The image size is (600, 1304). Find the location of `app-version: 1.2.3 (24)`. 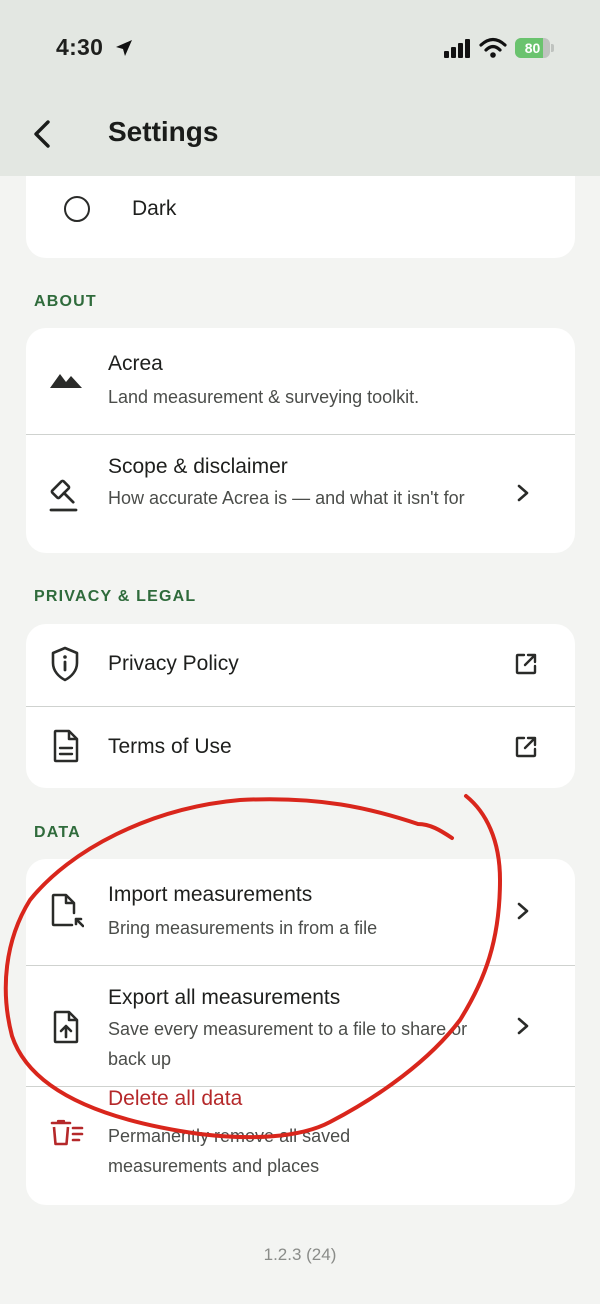

app-version: 1.2.3 (24) is located at coordinates (300, 1254).